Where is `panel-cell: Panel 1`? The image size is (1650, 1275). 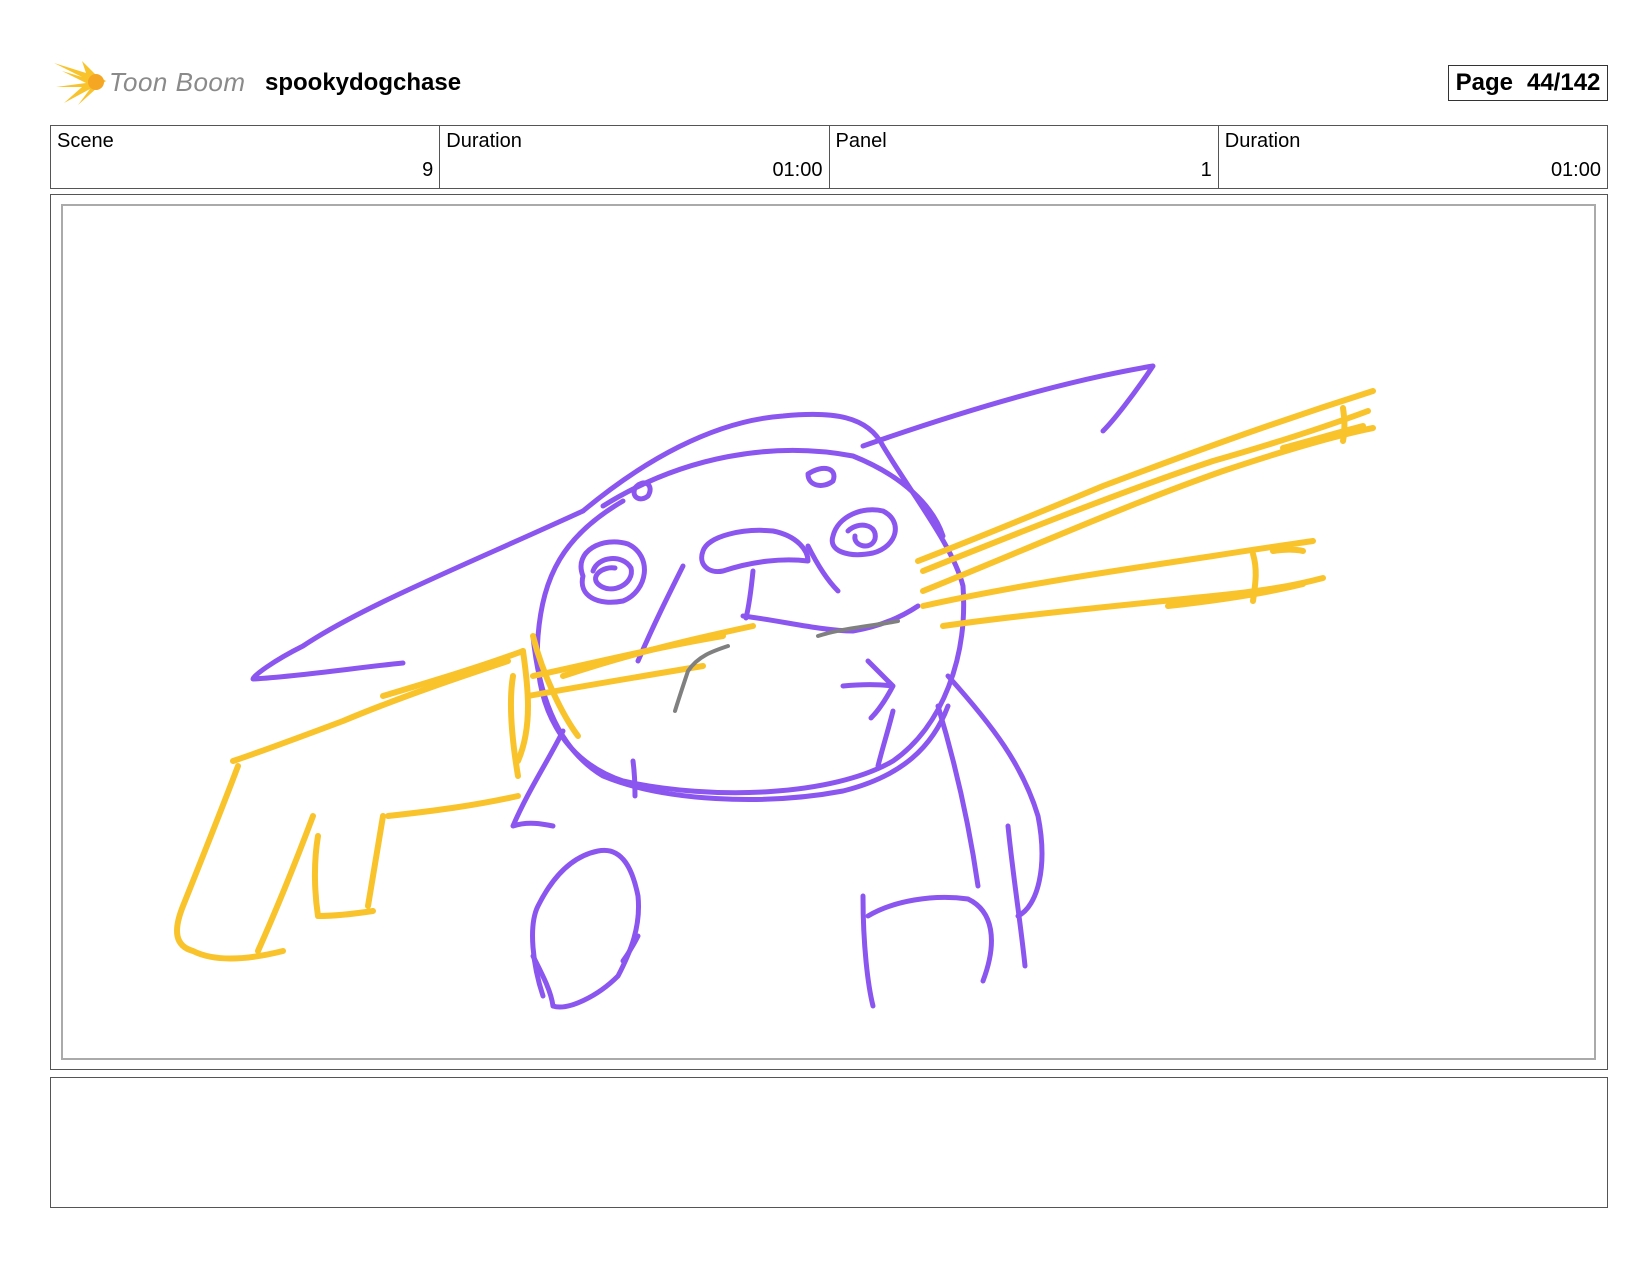 panel-cell: Panel 1 is located at coordinates (1024, 157).